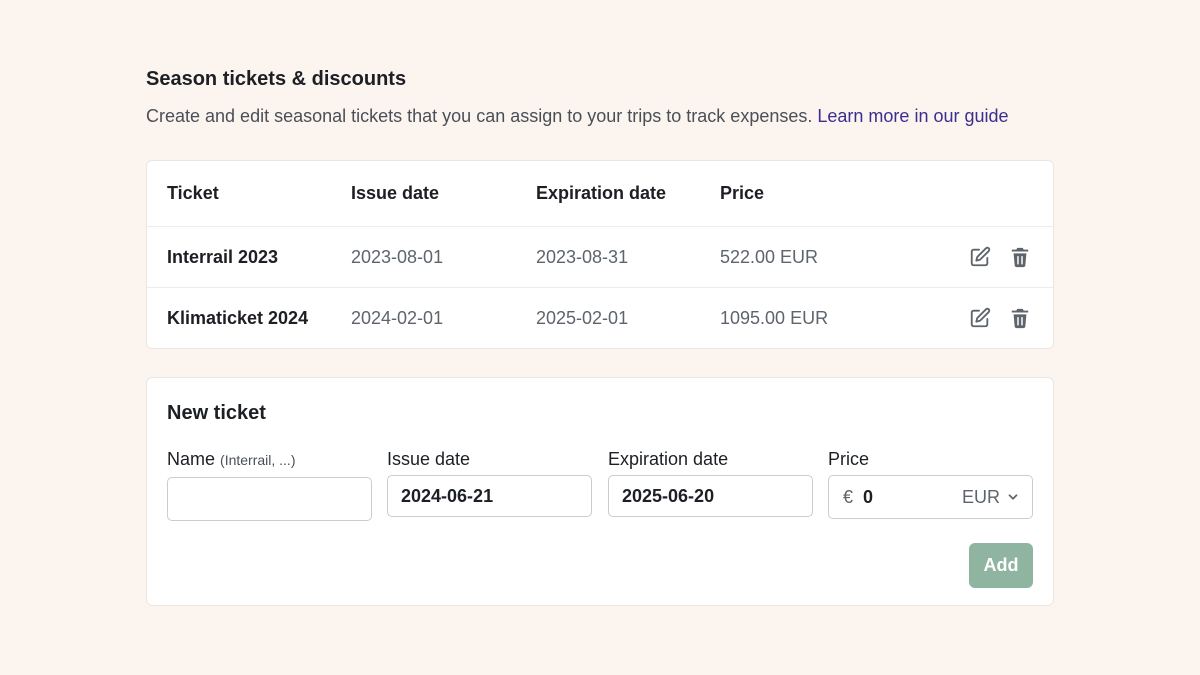 Image resolution: width=1200 pixels, height=675 pixels. I want to click on header-price: Price, so click(742, 193).